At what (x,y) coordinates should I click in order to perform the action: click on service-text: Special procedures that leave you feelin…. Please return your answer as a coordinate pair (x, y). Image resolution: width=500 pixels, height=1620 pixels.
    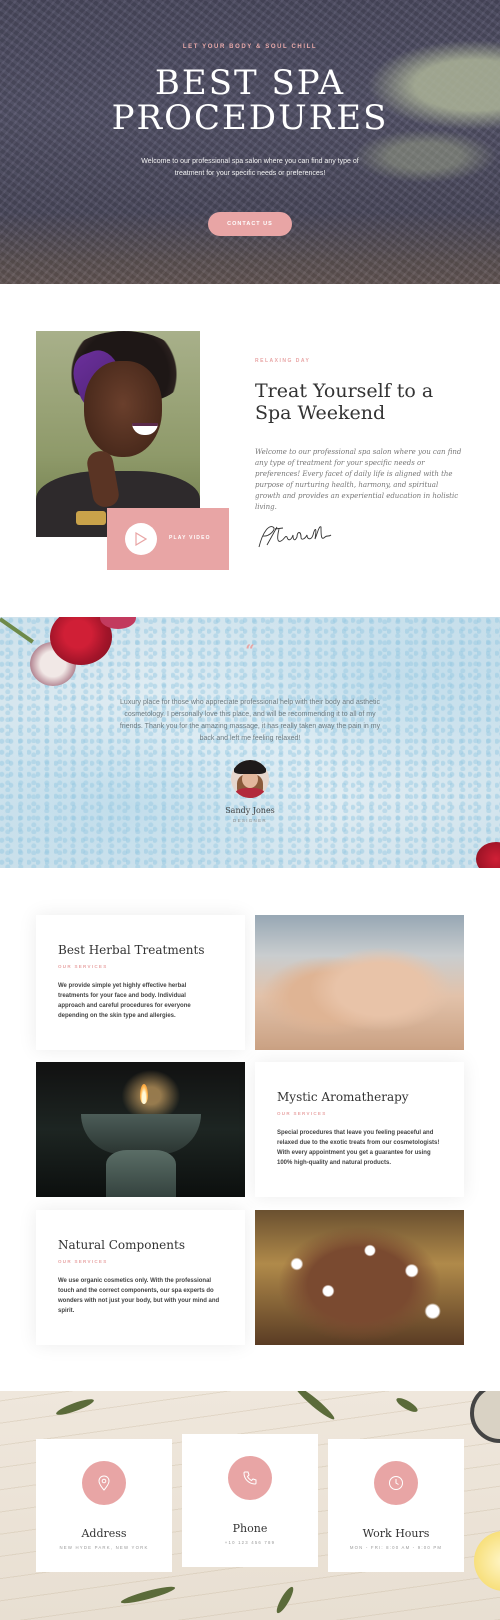
    Looking at the image, I should click on (358, 1148).